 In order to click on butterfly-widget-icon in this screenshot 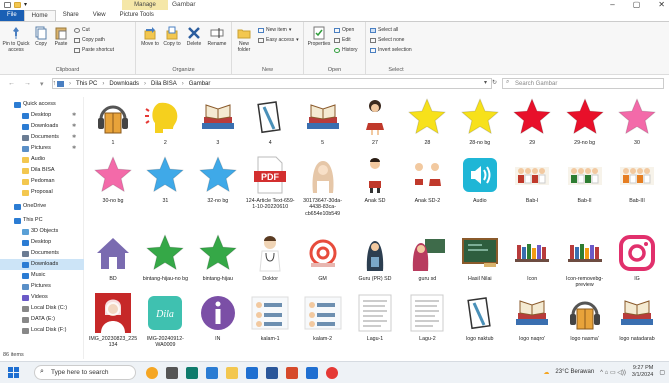, I will do `click(152, 373)`.